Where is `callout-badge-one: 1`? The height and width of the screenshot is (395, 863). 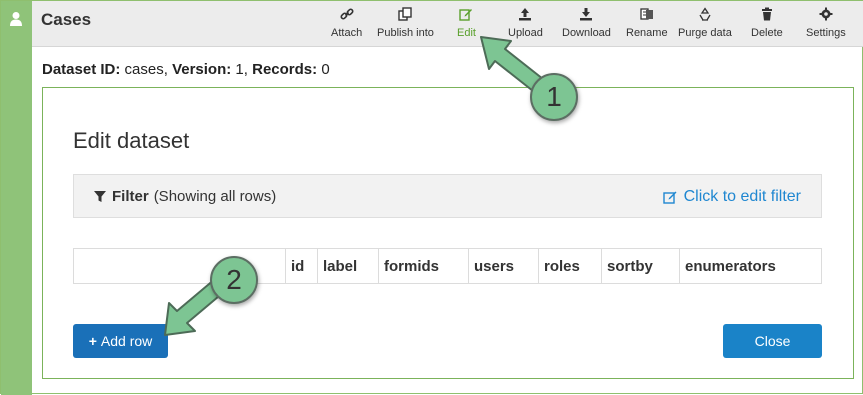 callout-badge-one: 1 is located at coordinates (554, 97).